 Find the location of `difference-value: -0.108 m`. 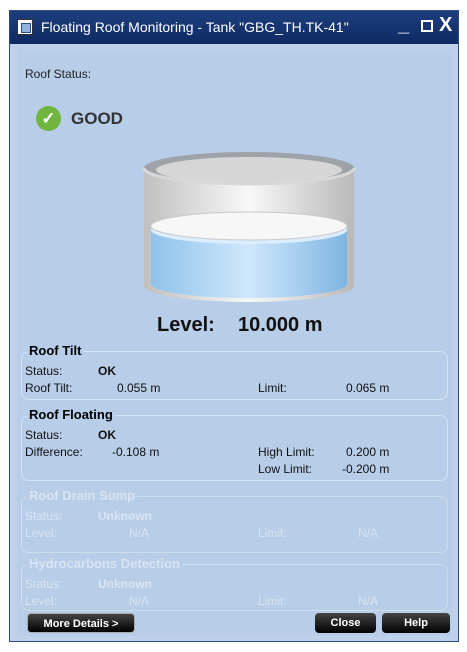

difference-value: -0.108 m is located at coordinates (136, 452).